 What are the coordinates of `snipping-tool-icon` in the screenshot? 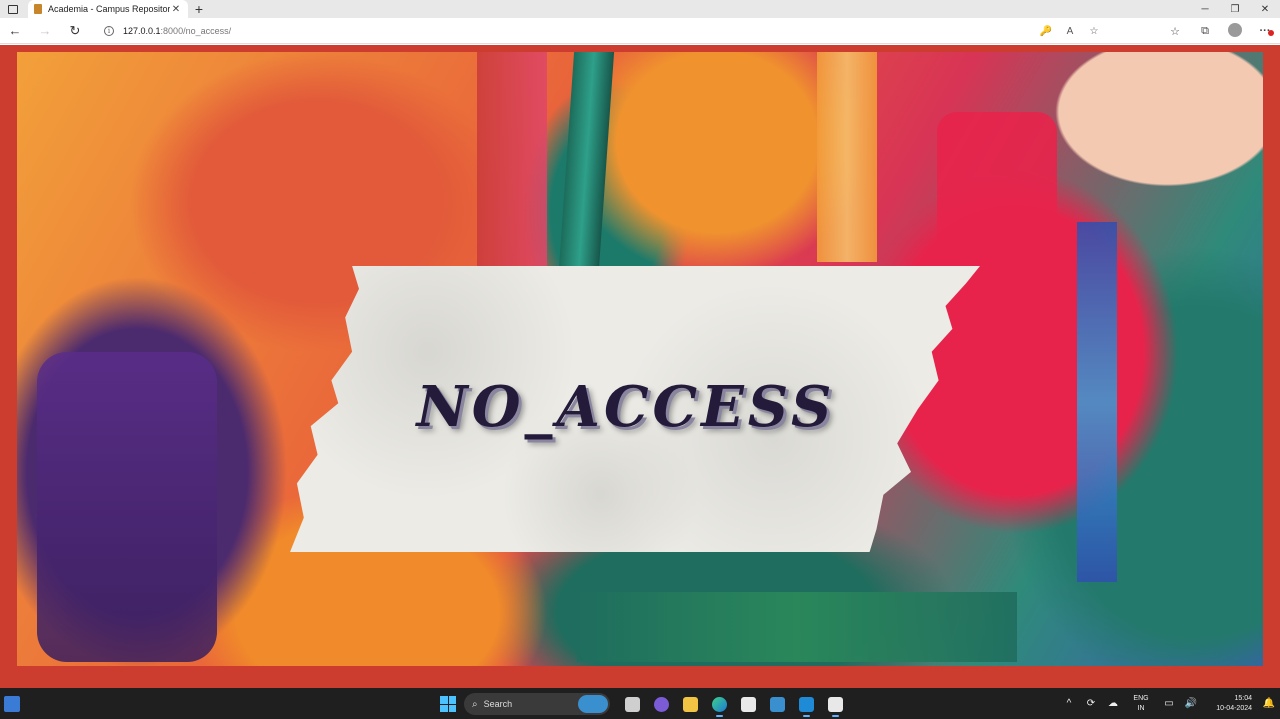 It's located at (835, 704).